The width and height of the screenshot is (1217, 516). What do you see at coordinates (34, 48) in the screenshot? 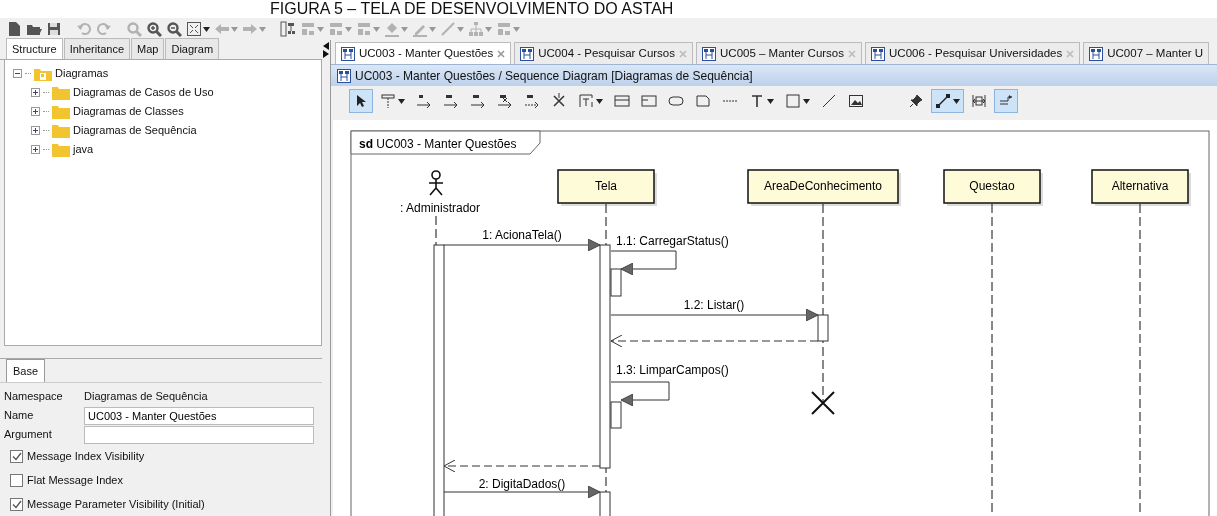
I see `panel-tab: Structure` at bounding box center [34, 48].